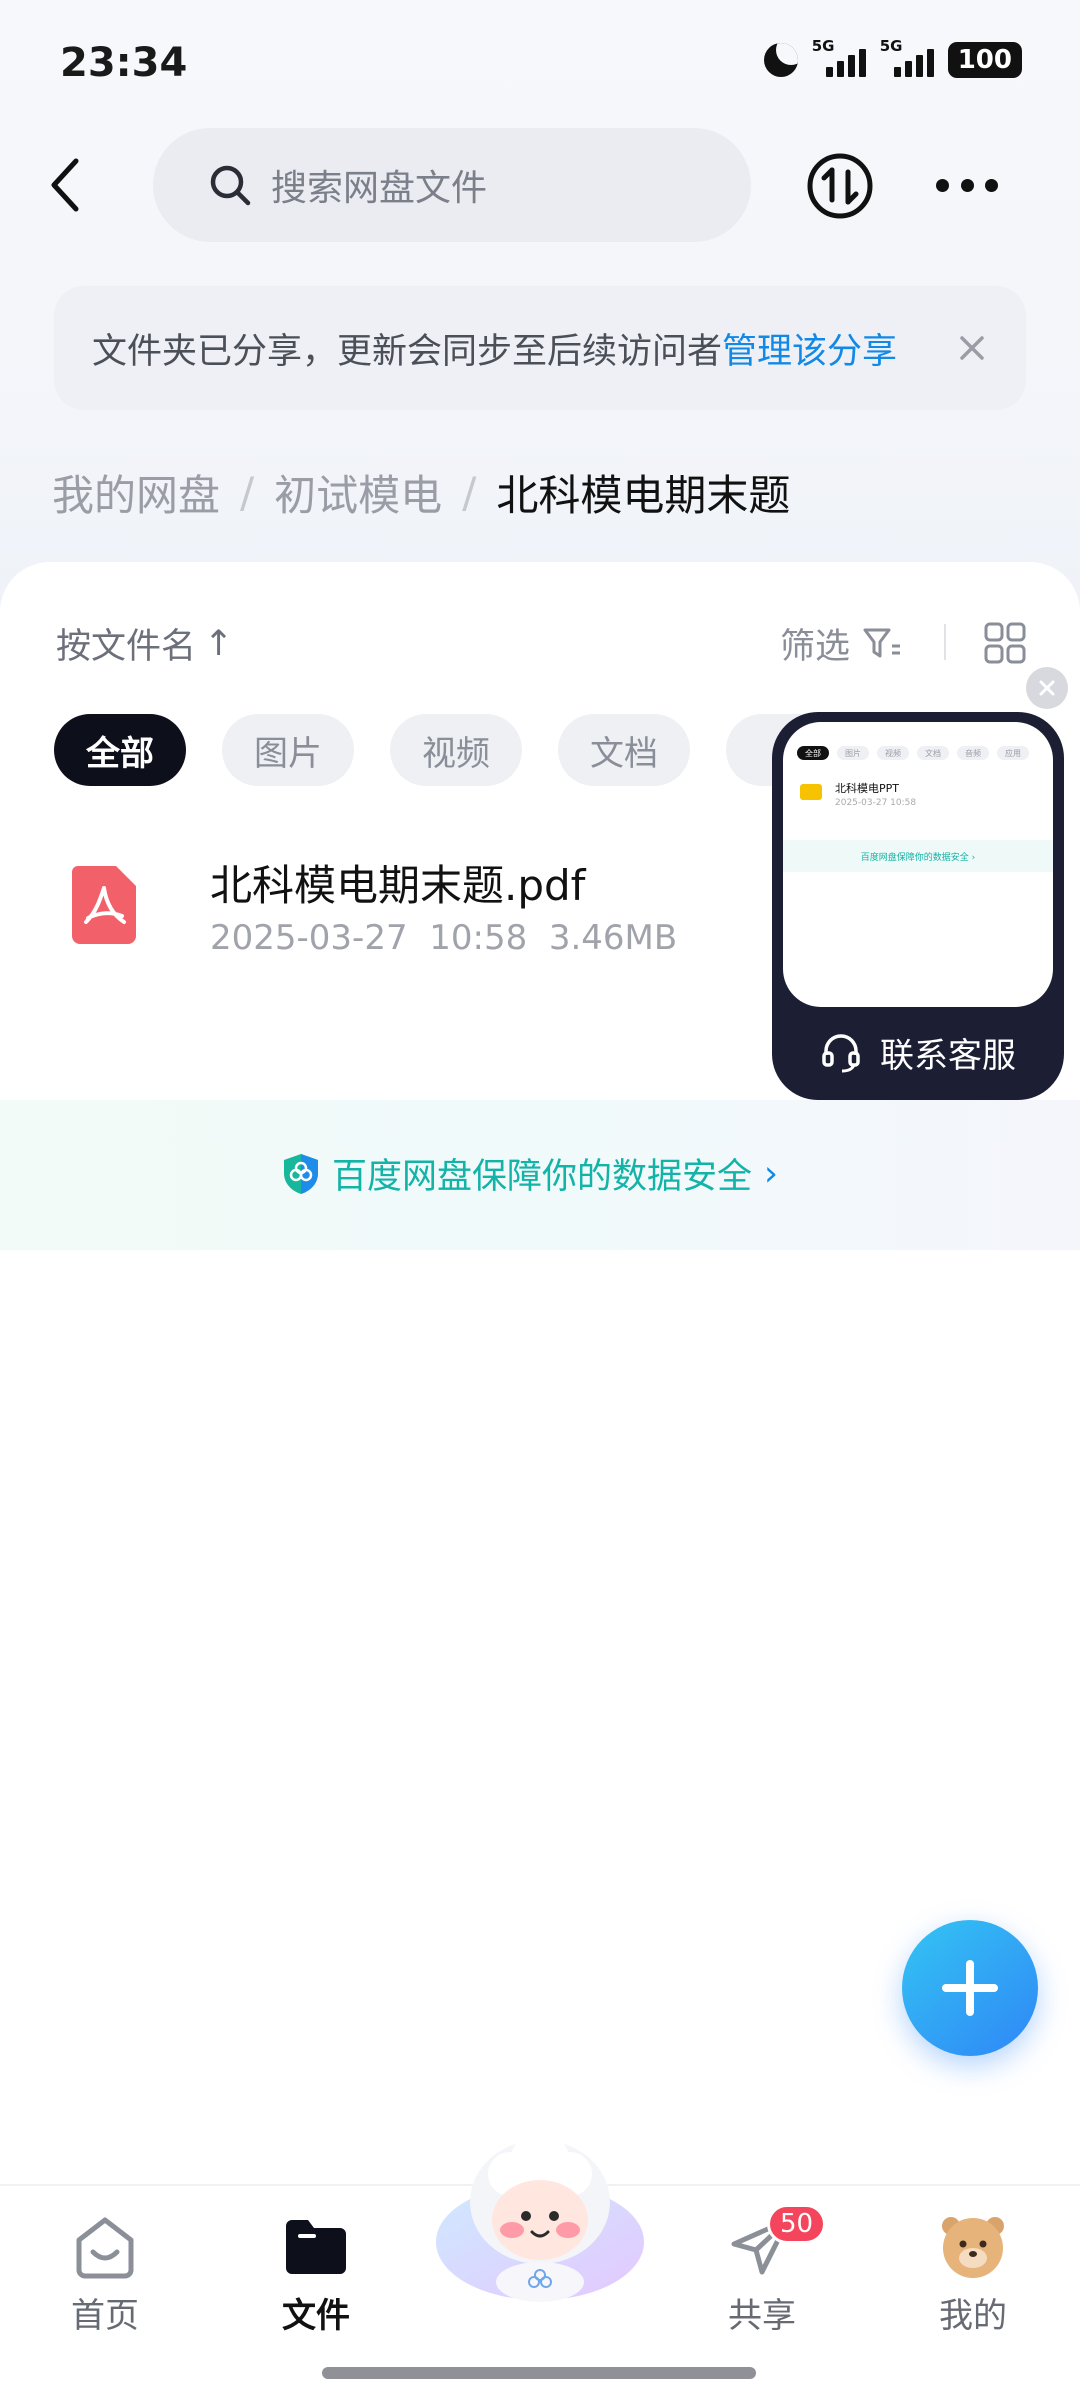 The height and width of the screenshot is (2400, 1080). Describe the element at coordinates (948, 1055) in the screenshot. I see `customer-service-label: 联系客服` at that location.